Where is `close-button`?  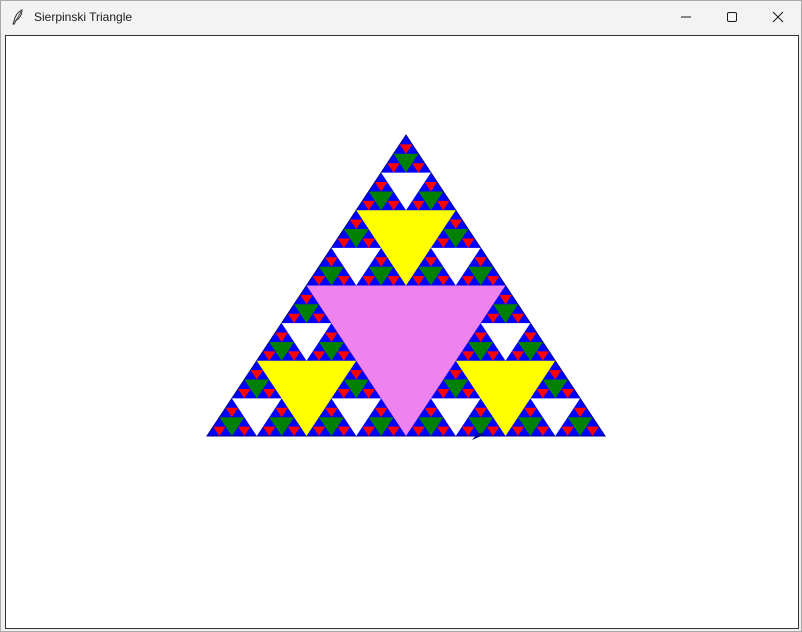 close-button is located at coordinates (778, 17).